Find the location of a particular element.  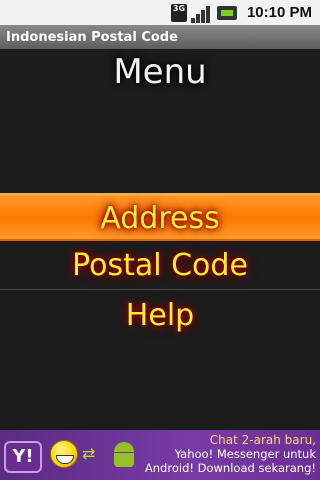

smiley-icon is located at coordinates (64, 454).